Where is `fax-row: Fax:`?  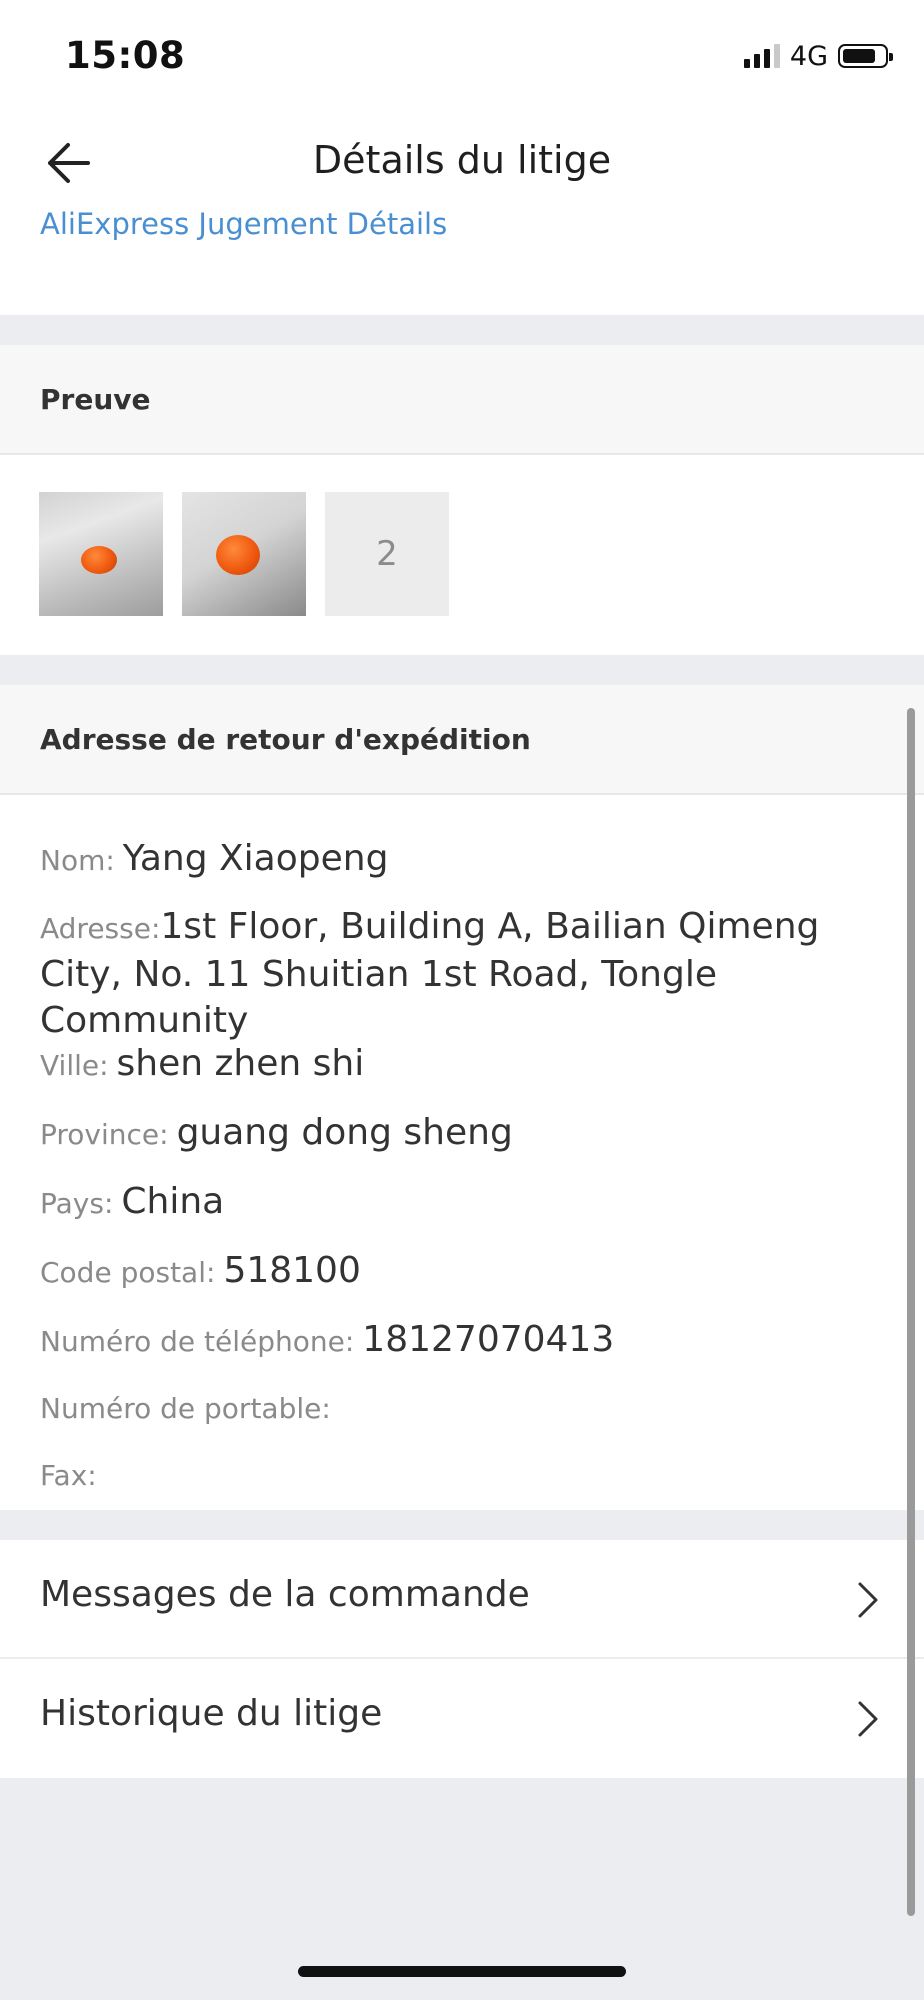
fax-row: Fax: is located at coordinates (465, 1475).